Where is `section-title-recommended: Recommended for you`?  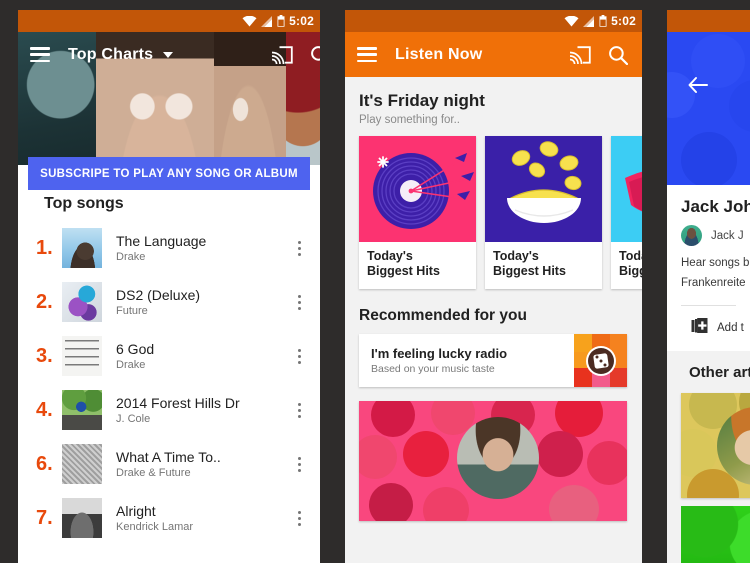 section-title-recommended: Recommended for you is located at coordinates (443, 315).